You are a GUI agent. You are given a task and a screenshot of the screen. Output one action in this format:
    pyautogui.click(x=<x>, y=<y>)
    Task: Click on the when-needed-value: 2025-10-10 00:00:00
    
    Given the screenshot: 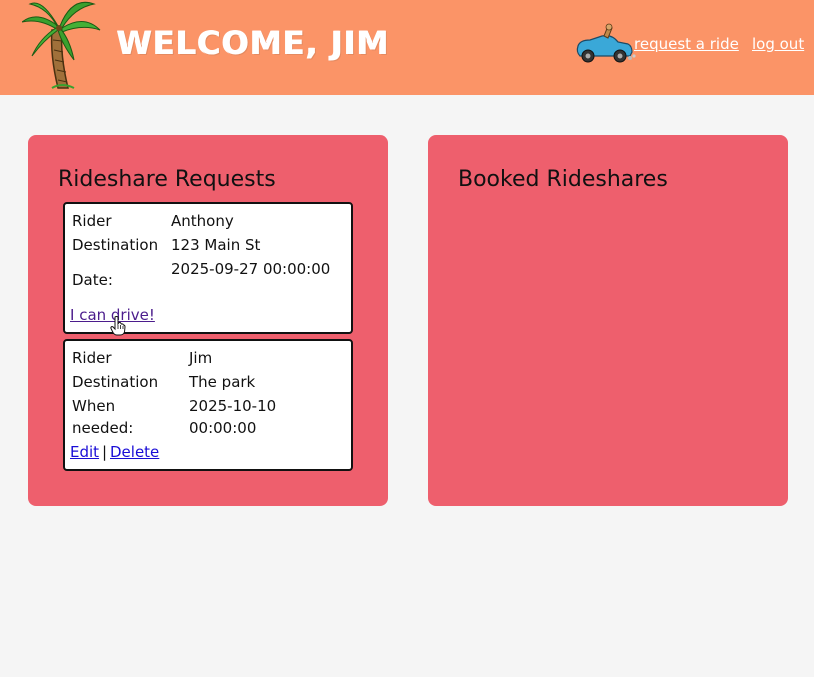 What is the action you would take?
    pyautogui.click(x=233, y=417)
    